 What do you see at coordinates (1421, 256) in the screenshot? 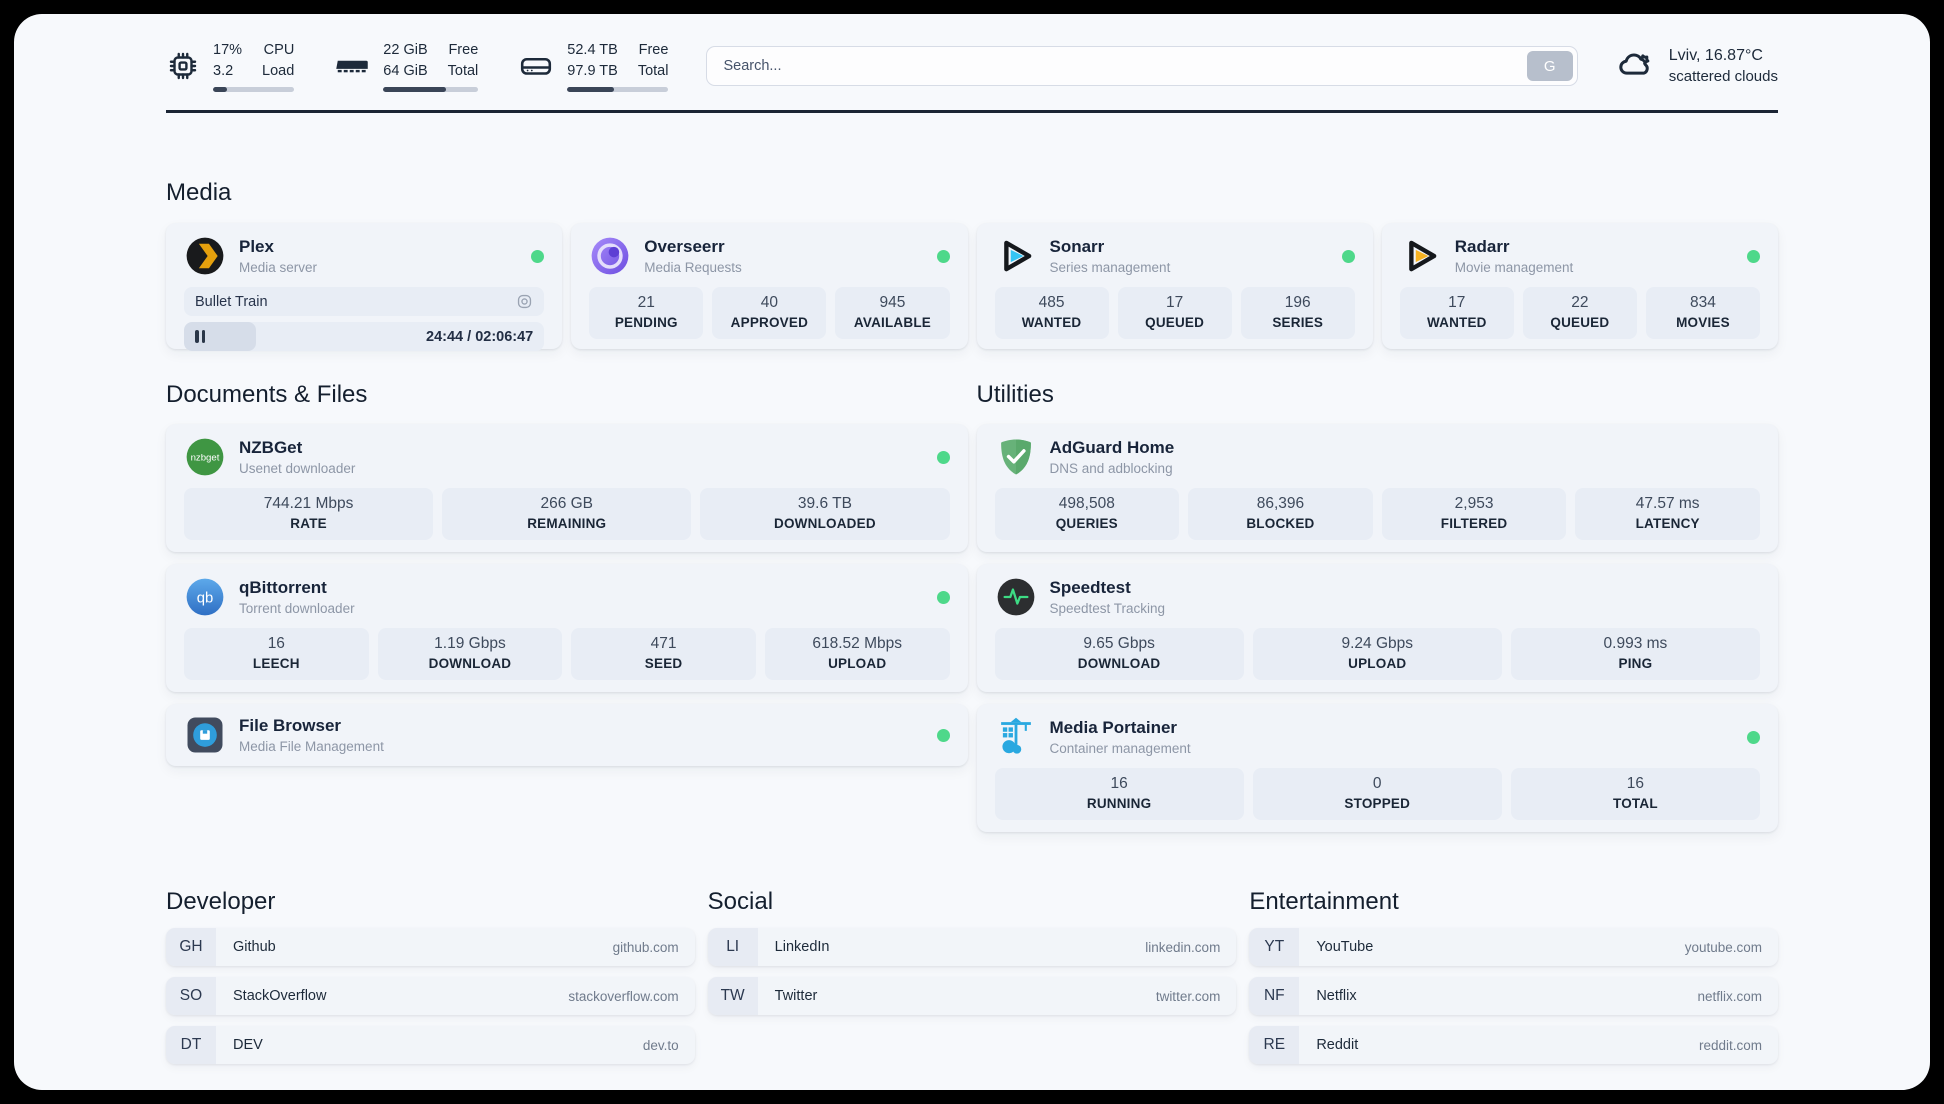
I see `radarr-icon` at bounding box center [1421, 256].